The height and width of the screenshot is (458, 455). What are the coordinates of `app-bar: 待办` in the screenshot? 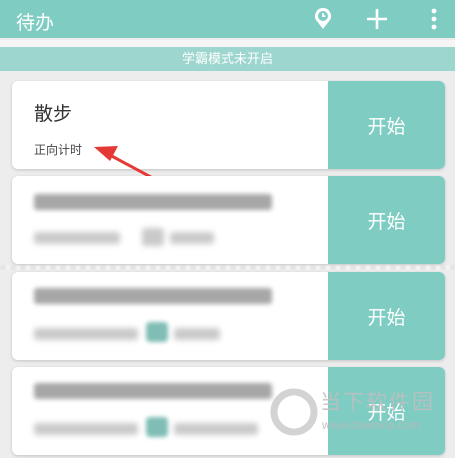 It's located at (227, 19).